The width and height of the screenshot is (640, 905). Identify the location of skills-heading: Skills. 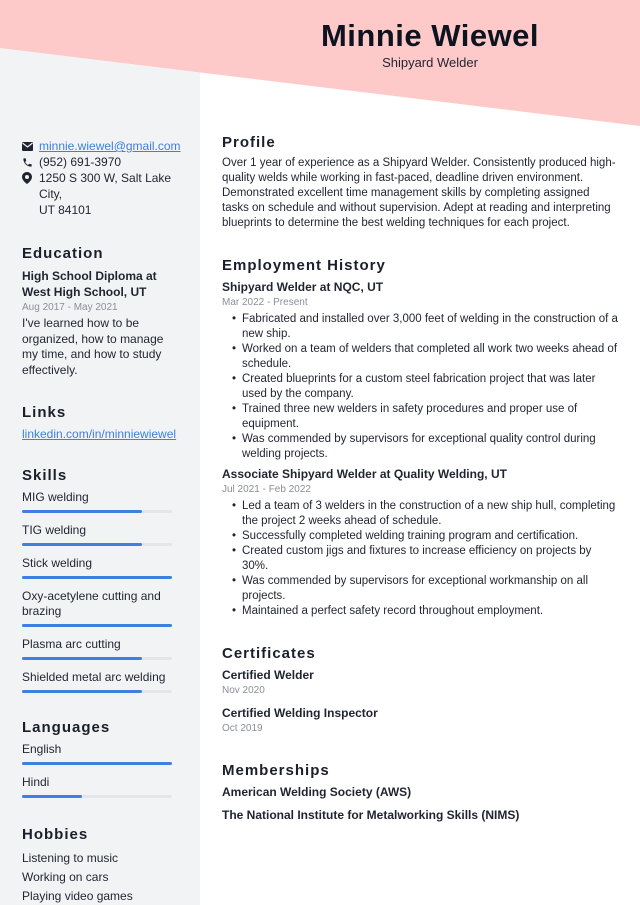
(45, 475).